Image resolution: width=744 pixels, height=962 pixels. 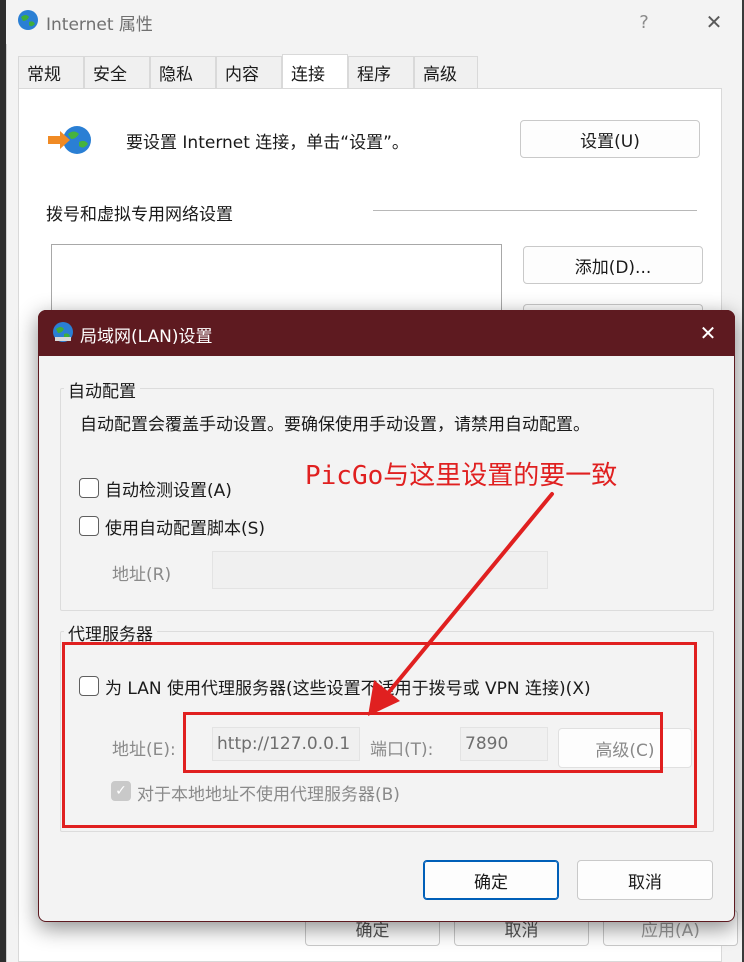 I want to click on auto-config-title: 自动配置, so click(x=102, y=389).